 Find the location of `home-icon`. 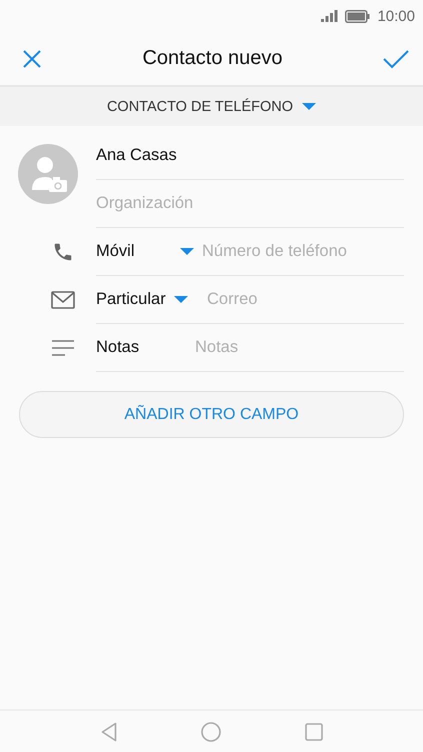

home-icon is located at coordinates (210, 732).